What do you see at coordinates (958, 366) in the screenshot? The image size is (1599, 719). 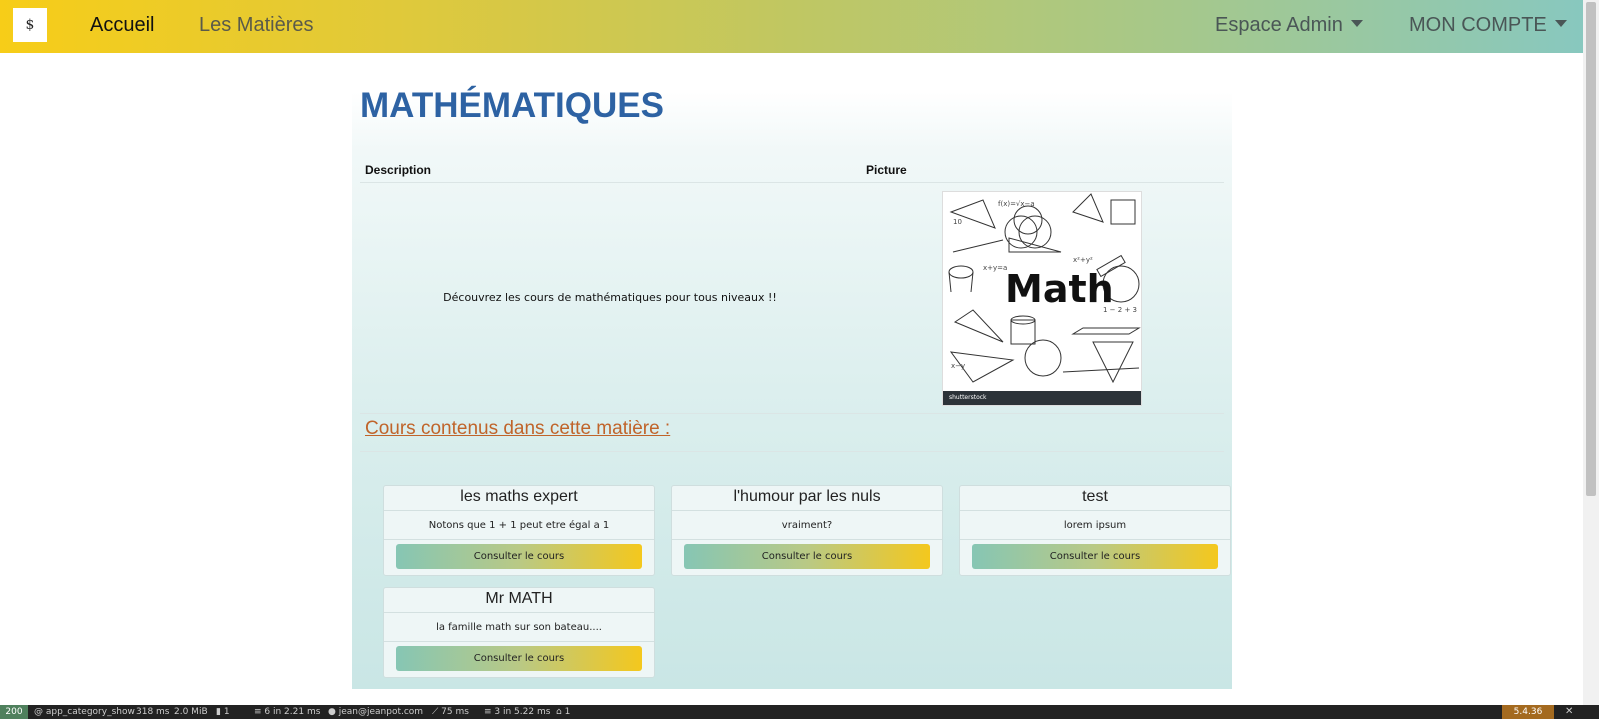 I see `svg-text: x−y` at bounding box center [958, 366].